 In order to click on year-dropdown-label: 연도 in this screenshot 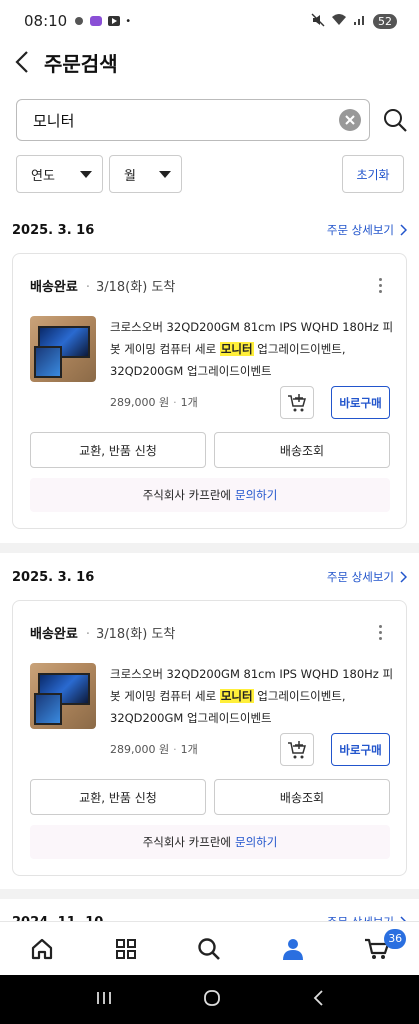, I will do `click(43, 176)`.